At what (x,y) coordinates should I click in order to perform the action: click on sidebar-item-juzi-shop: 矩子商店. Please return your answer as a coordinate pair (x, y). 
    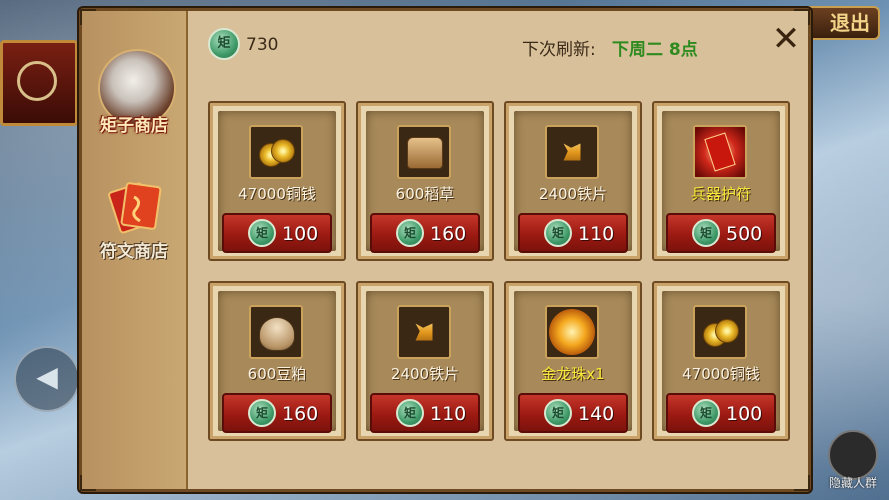
    Looking at the image, I should click on (134, 104).